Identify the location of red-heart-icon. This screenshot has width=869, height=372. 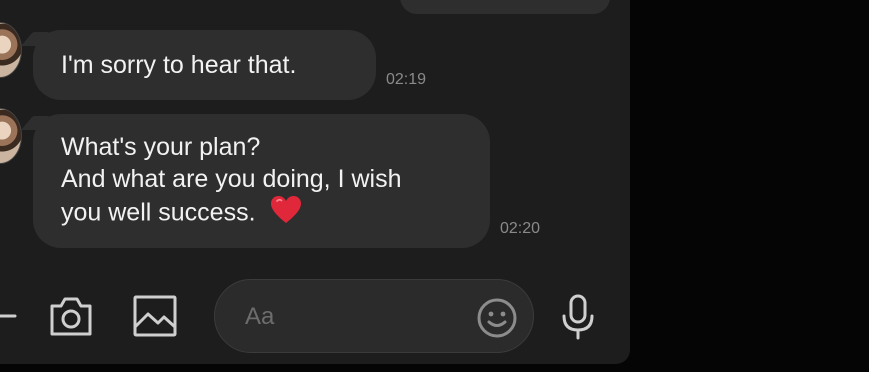
(286, 214).